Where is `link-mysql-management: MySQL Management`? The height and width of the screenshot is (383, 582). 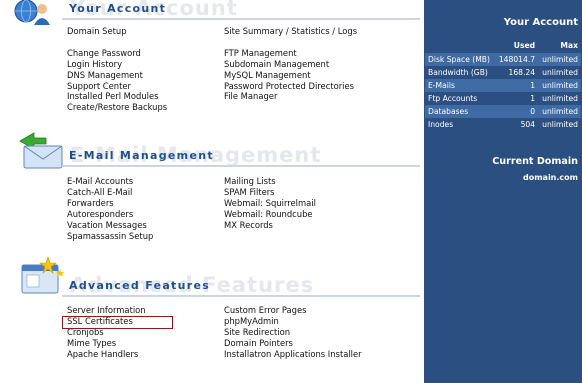 link-mysql-management: MySQL Management is located at coordinates (290, 75).